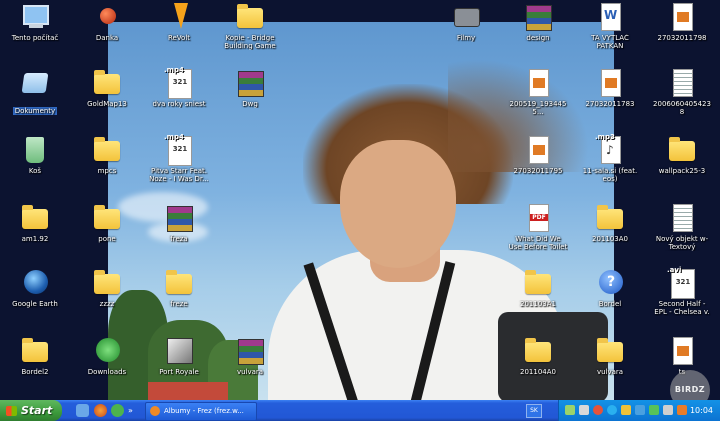 This screenshot has height=421, width=720. Describe the element at coordinates (611, 17) in the screenshot. I see `word-document-icon` at that location.